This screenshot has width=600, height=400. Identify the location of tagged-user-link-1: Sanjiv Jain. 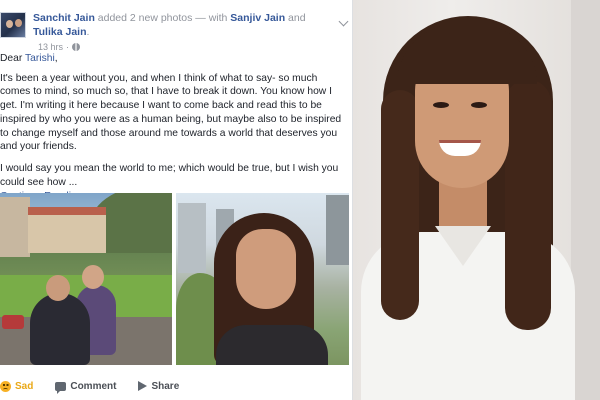
(257, 18).